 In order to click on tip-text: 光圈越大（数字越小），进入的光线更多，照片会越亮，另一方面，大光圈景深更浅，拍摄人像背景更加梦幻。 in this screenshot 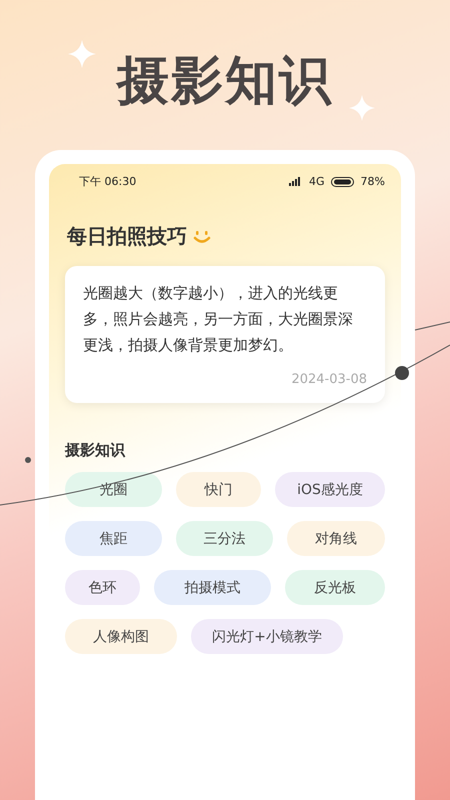, I will do `click(218, 319)`.